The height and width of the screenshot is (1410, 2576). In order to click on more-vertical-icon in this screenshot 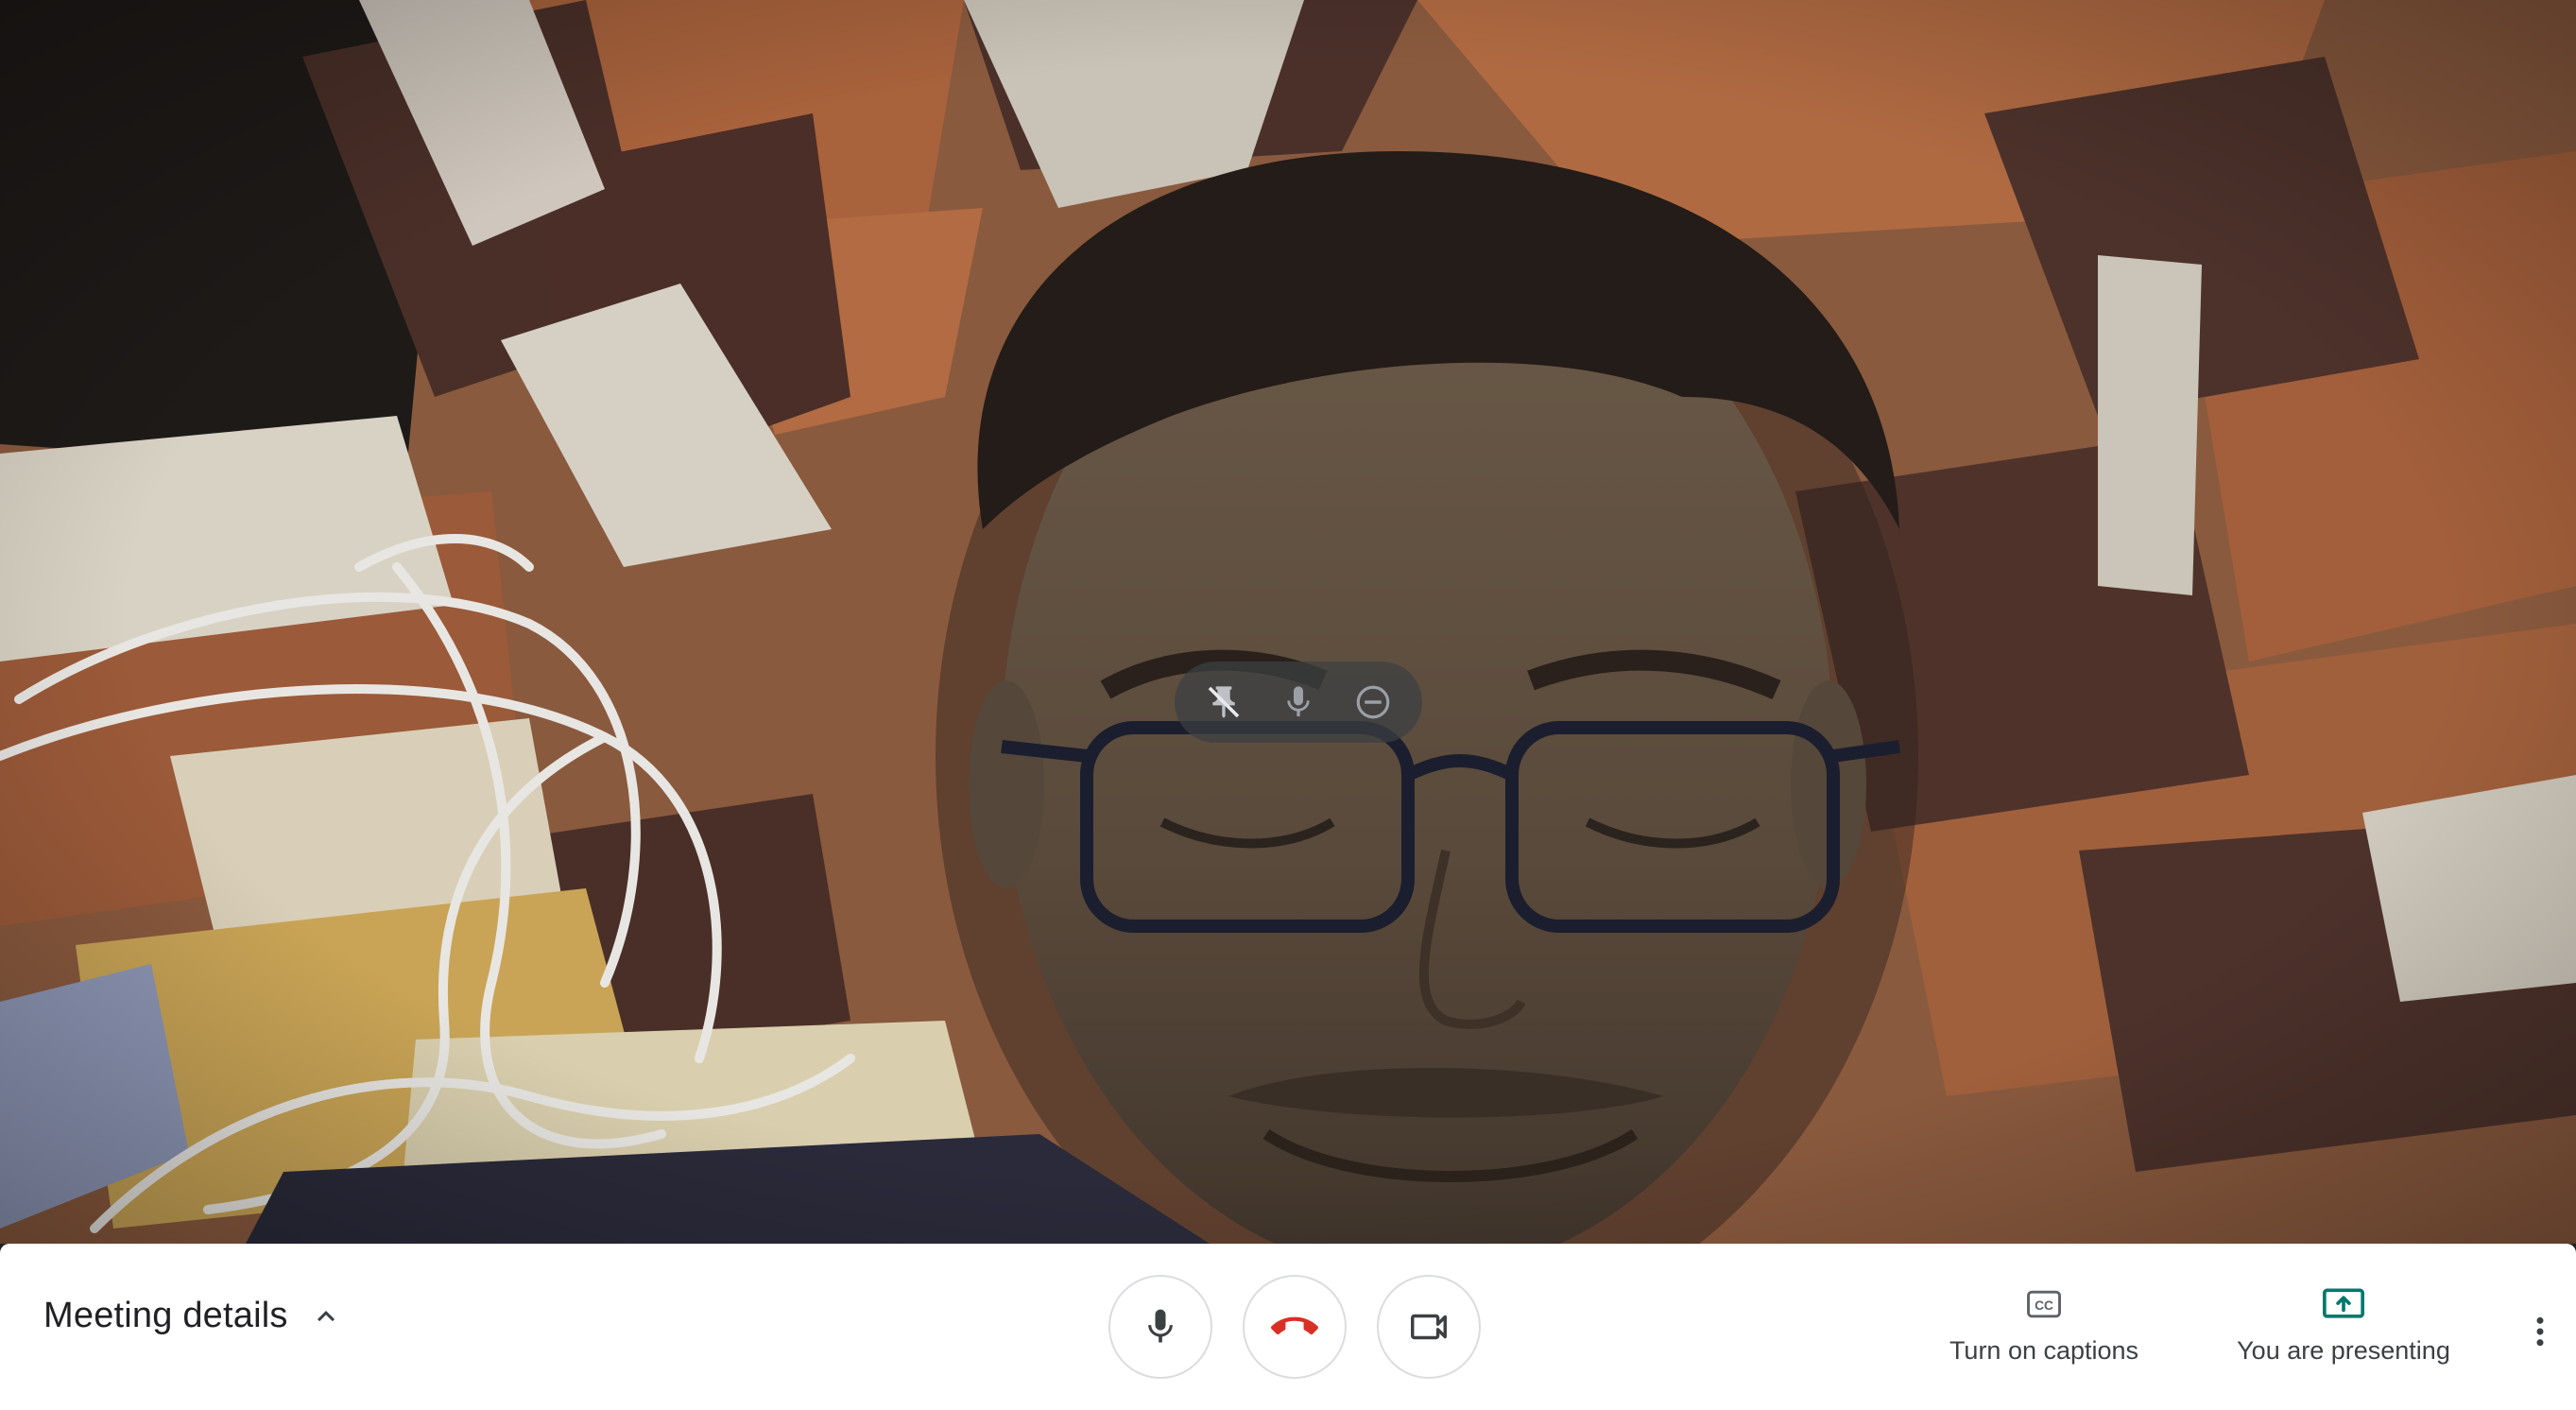, I will do `click(2540, 1331)`.